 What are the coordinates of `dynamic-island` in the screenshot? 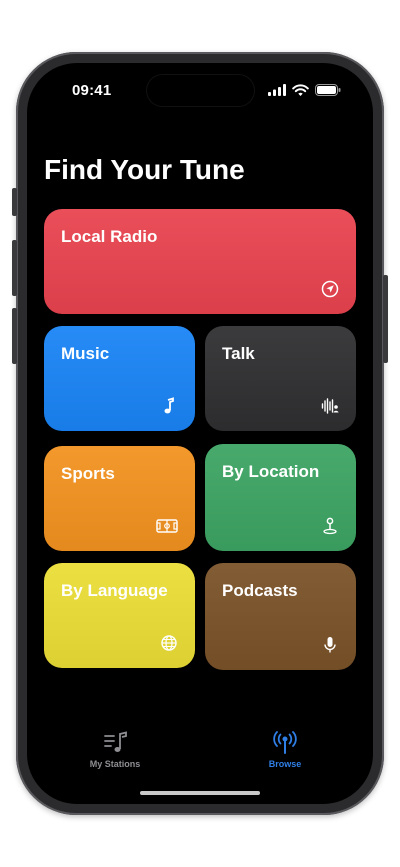 It's located at (200, 90).